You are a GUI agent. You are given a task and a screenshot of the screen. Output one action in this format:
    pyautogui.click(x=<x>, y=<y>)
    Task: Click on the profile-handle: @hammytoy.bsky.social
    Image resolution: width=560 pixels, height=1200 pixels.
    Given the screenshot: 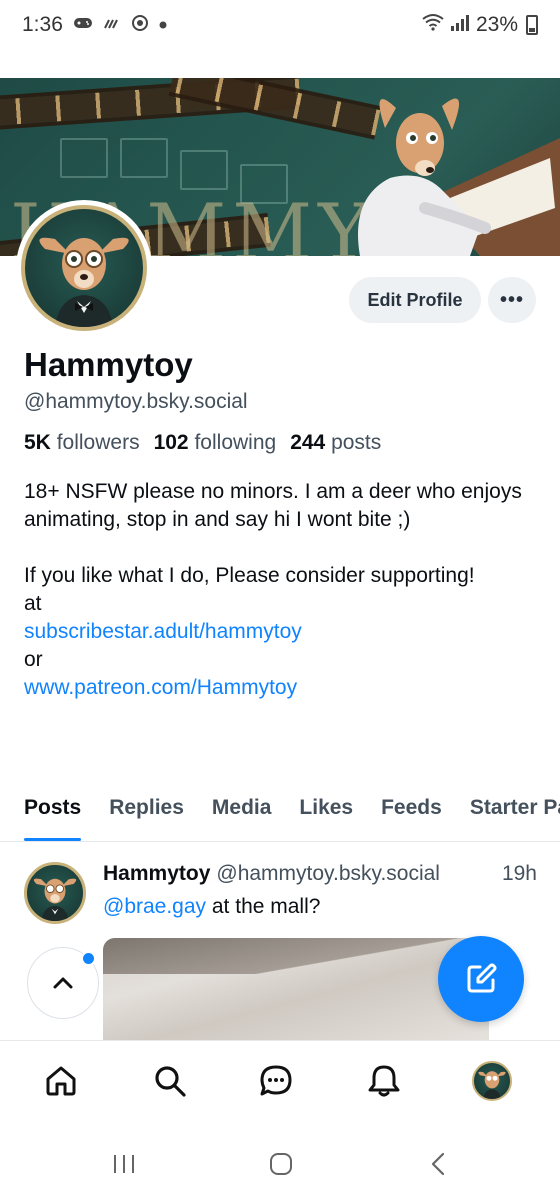 What is the action you would take?
    pyautogui.click(x=136, y=401)
    